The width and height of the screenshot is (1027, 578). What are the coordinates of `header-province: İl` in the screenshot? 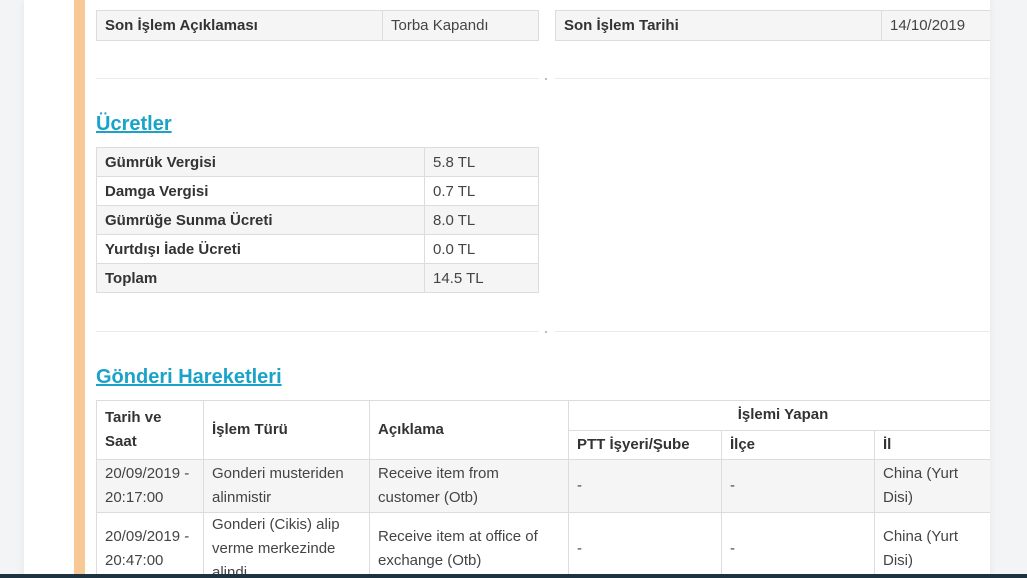 It's located at (932, 444).